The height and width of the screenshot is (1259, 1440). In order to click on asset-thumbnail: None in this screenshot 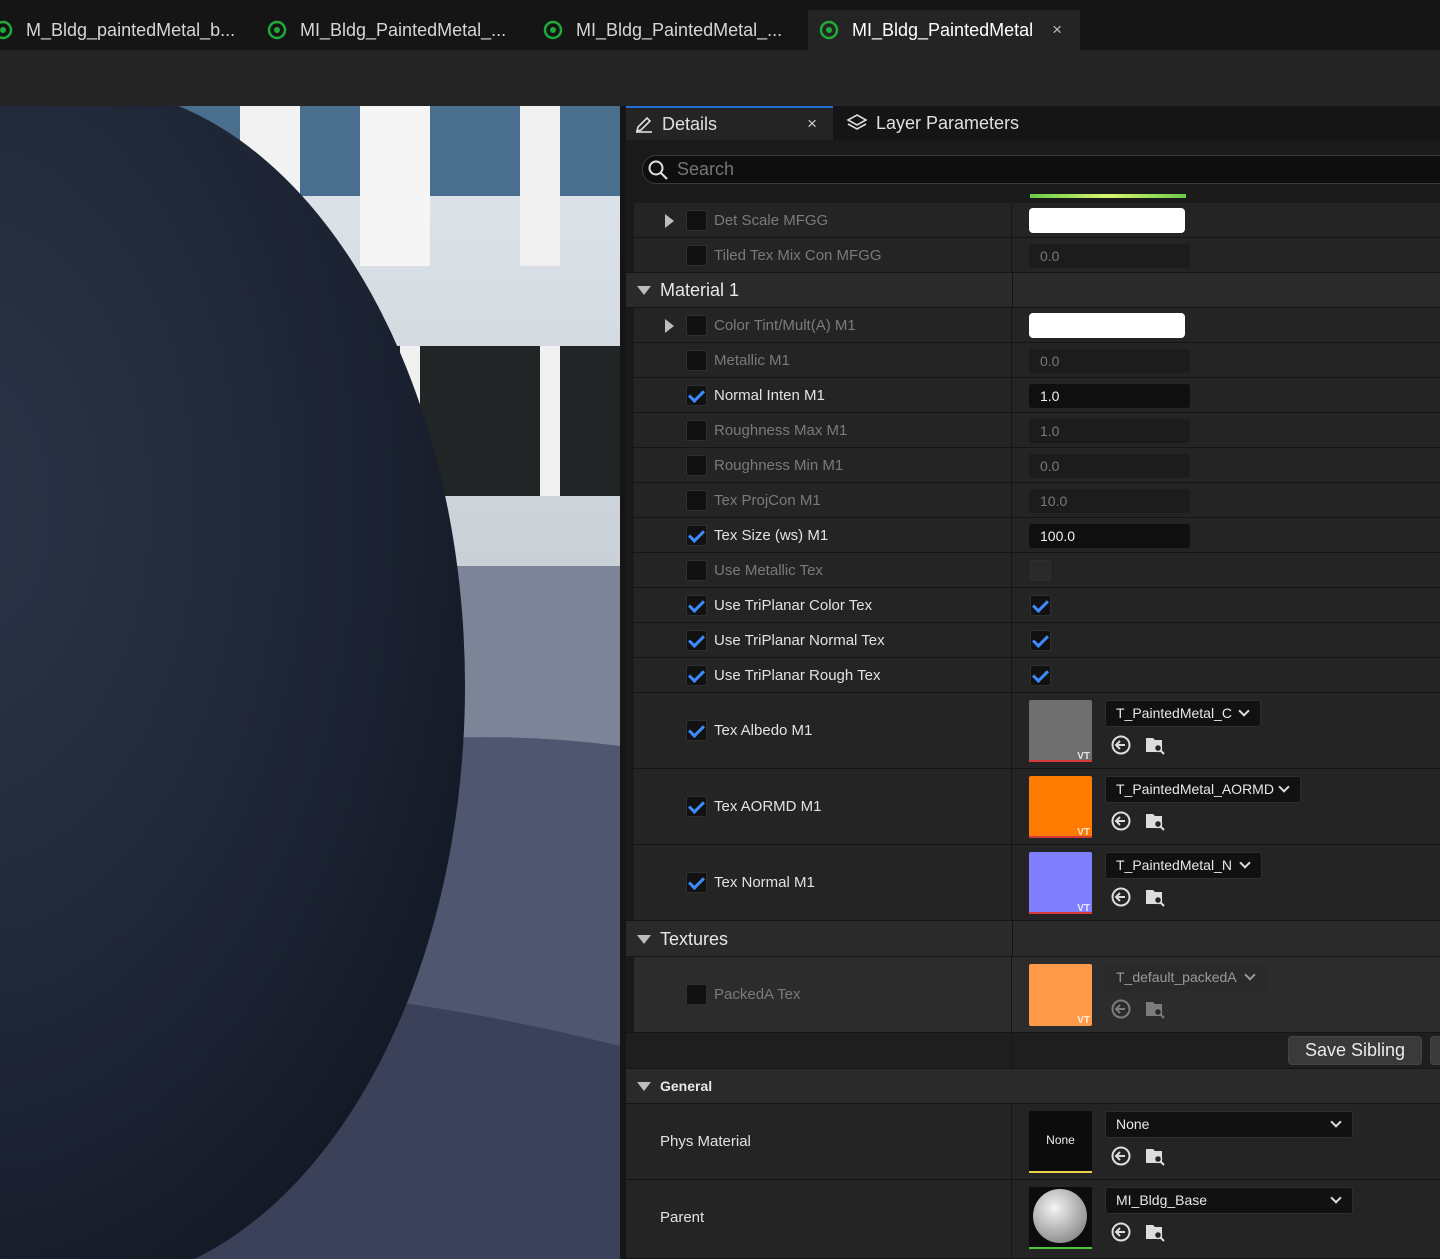, I will do `click(1060, 1142)`.